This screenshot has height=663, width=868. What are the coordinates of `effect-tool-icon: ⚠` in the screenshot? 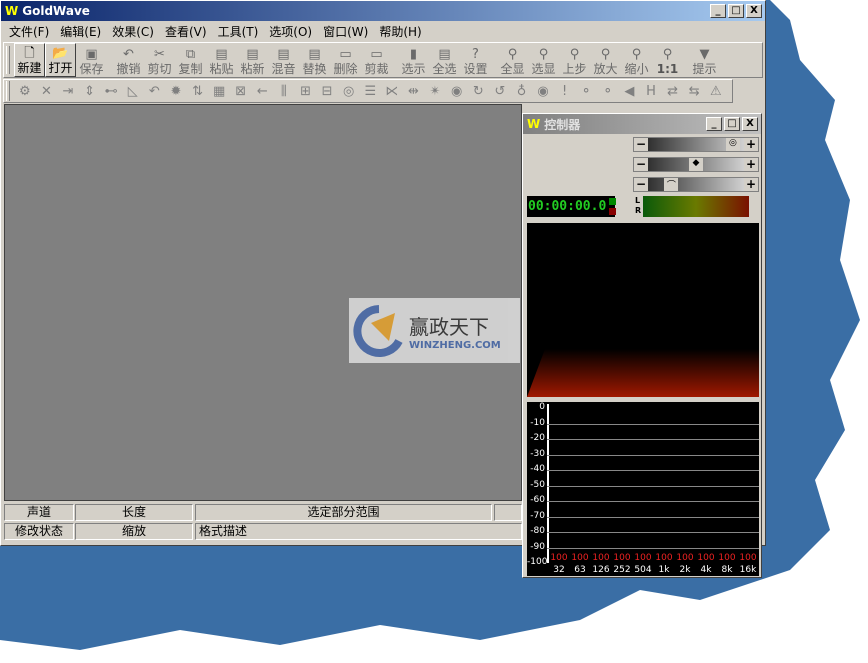 It's located at (716, 91).